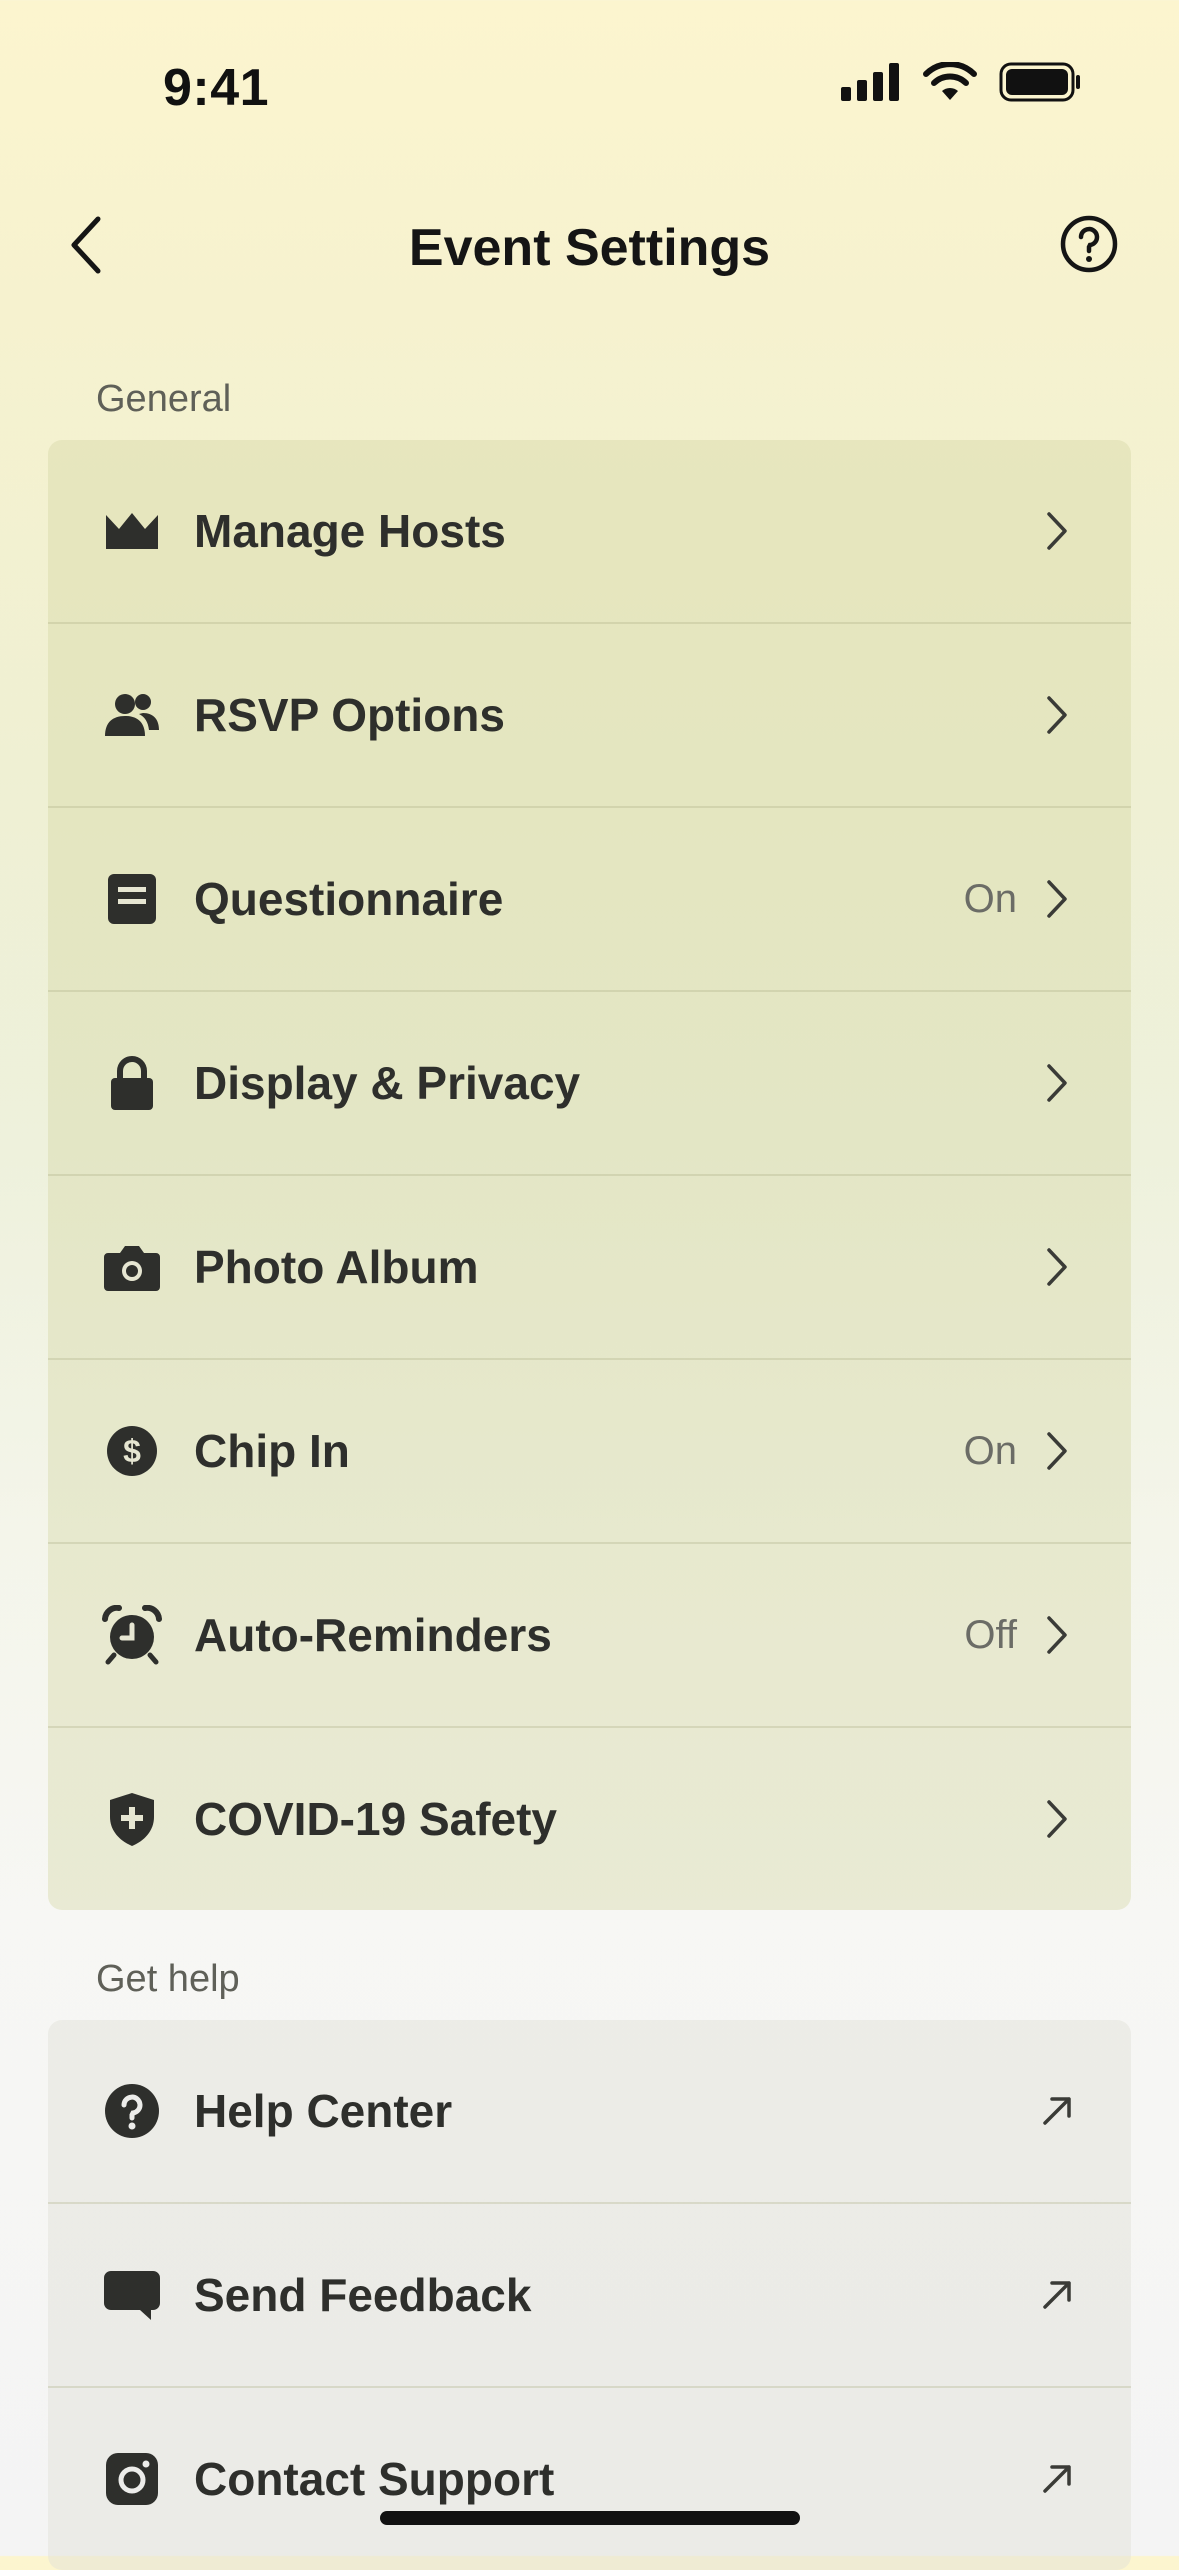 The width and height of the screenshot is (1179, 2570). I want to click on row-label: Photo Album, so click(336, 1267).